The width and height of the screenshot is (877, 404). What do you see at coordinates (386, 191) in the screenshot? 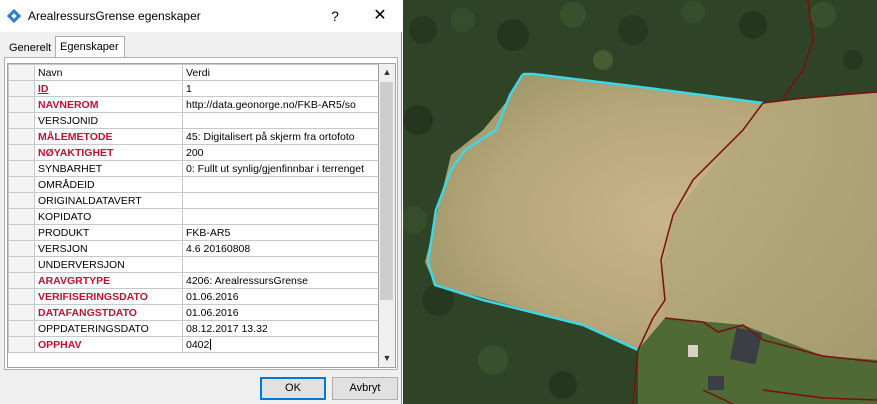
I see `scroll-thumb` at bounding box center [386, 191].